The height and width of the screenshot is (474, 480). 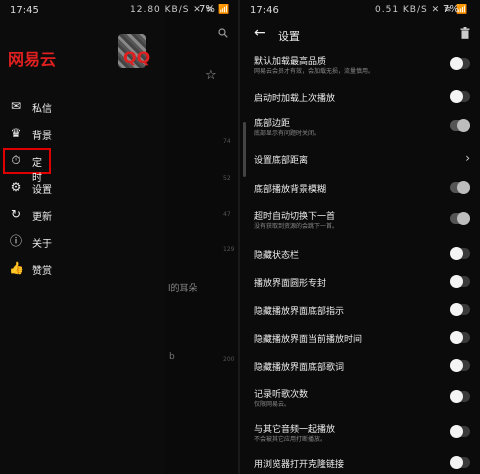 I want to click on status-time: 17:46, so click(x=264, y=10).